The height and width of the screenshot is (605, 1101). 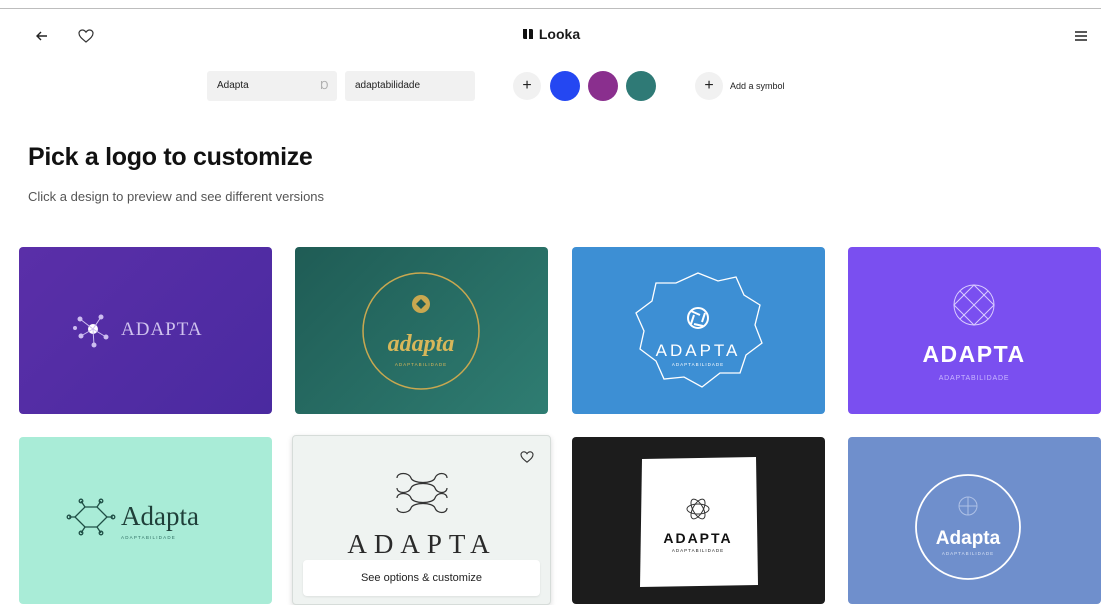 What do you see at coordinates (421, 344) in the screenshot?
I see `card-brand-text: adapta` at bounding box center [421, 344].